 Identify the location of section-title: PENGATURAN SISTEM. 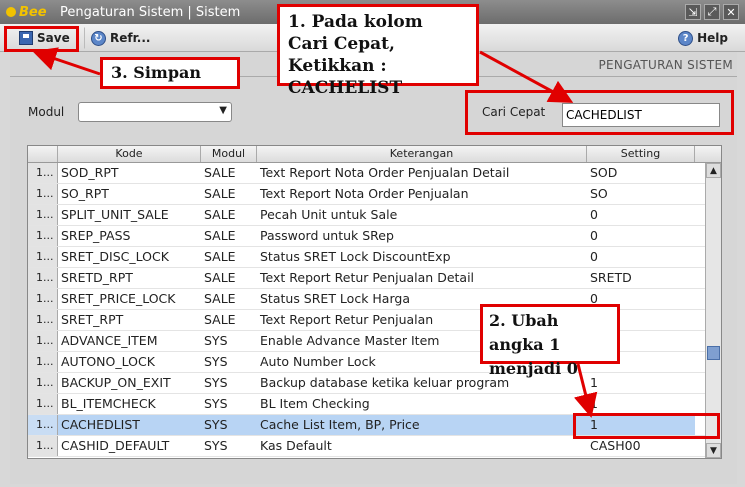
(665, 65).